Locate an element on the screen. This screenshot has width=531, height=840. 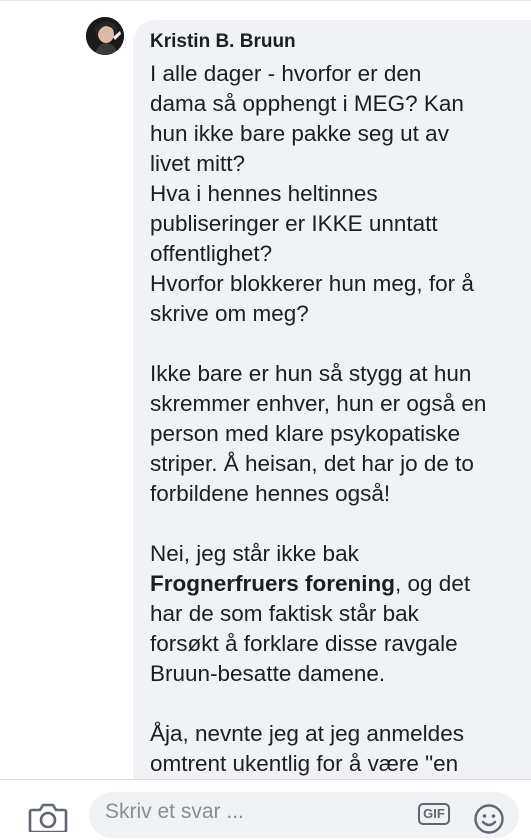
camera-icon is located at coordinates (48, 818).